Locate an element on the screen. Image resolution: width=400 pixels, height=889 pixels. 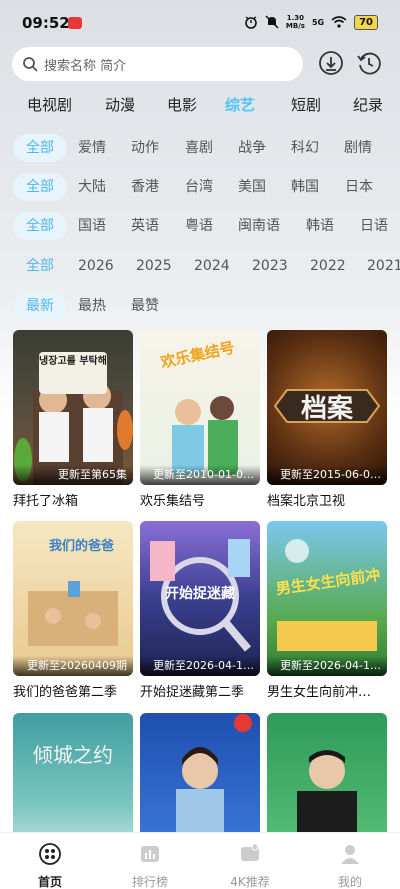
region-chip: 韩国 is located at coordinates (305, 187).